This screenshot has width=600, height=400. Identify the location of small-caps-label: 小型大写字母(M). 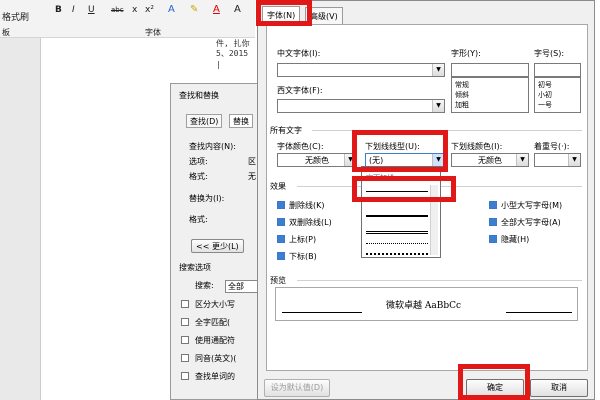
(532, 205).